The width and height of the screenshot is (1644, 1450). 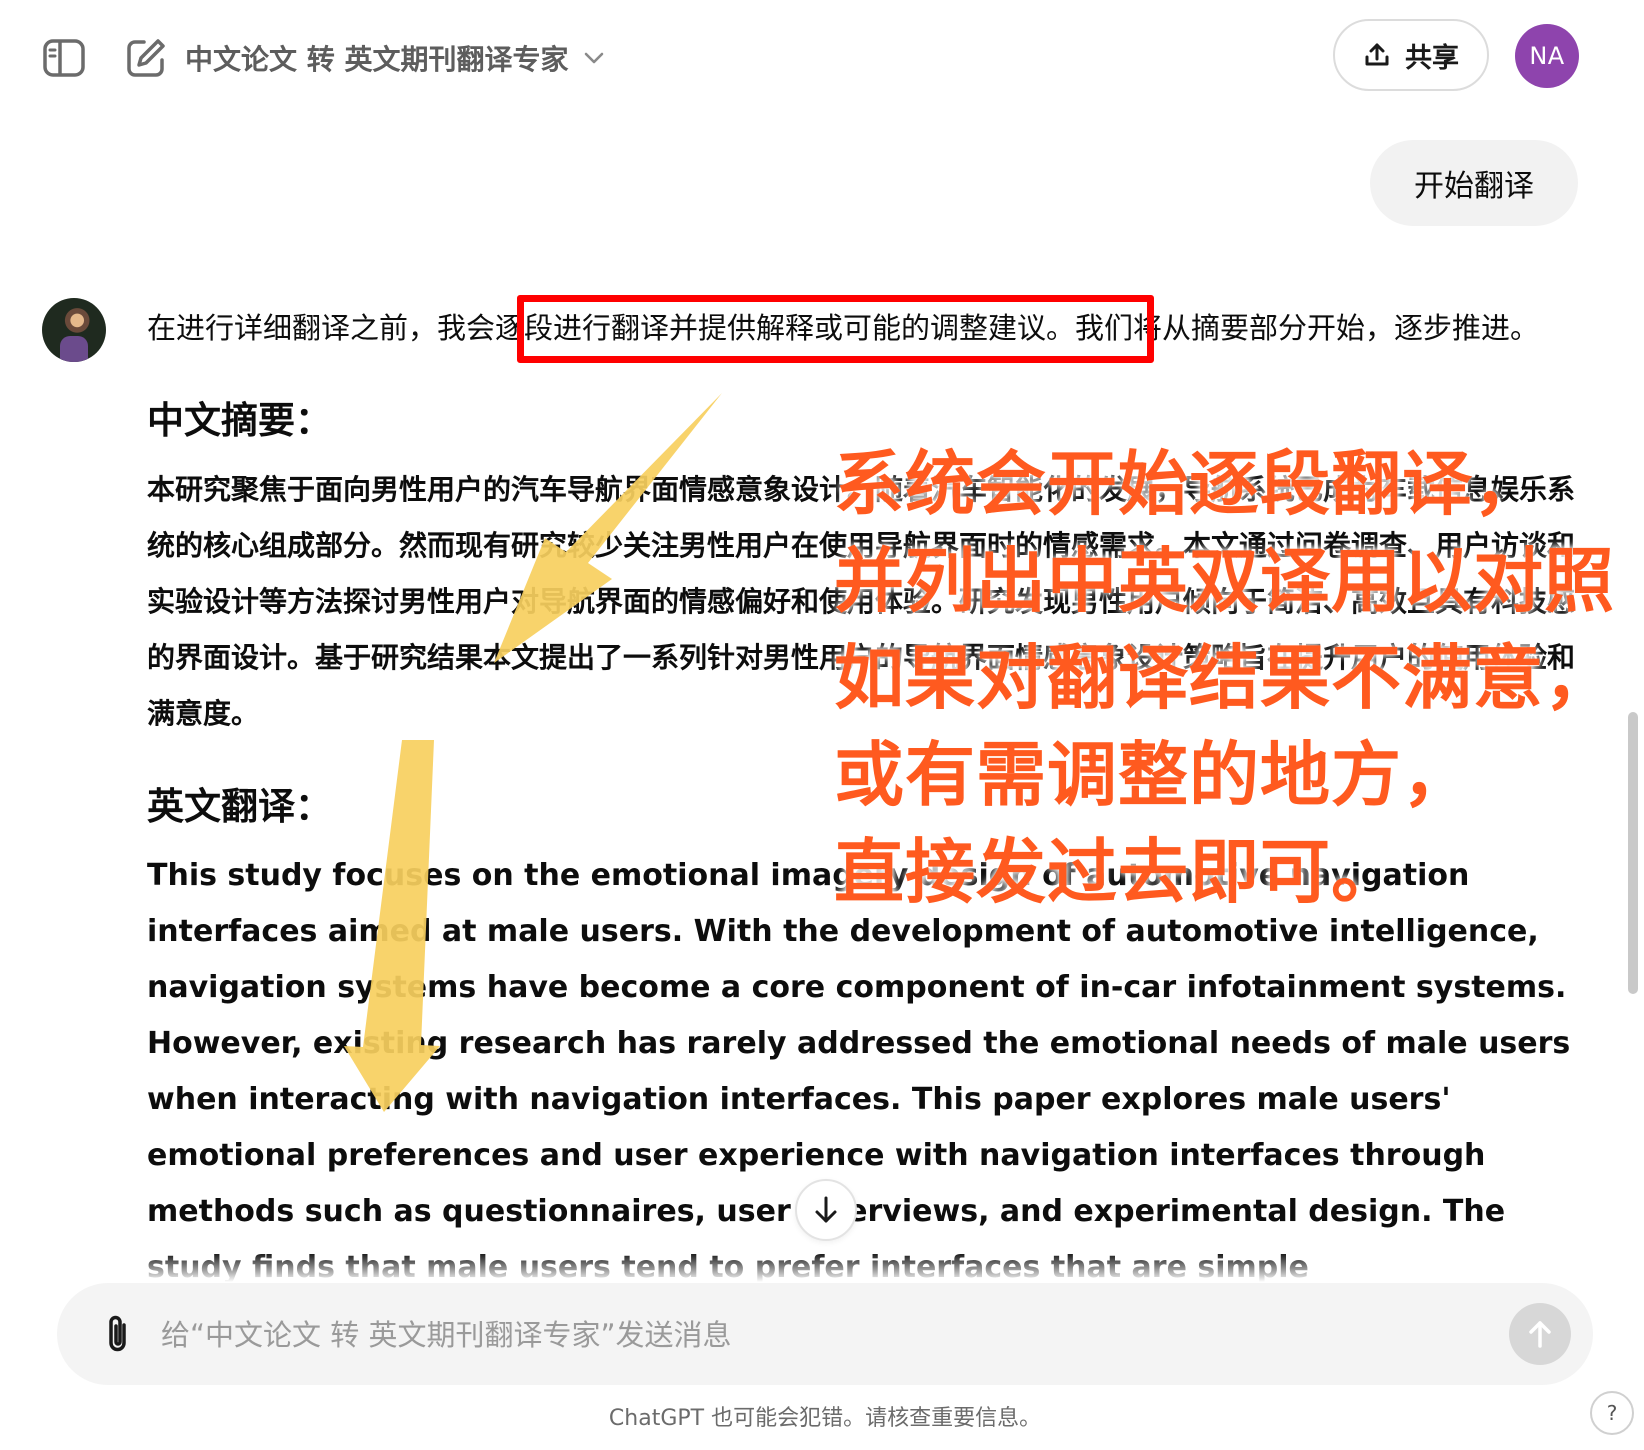 I want to click on new-chat-button, so click(x=146, y=58).